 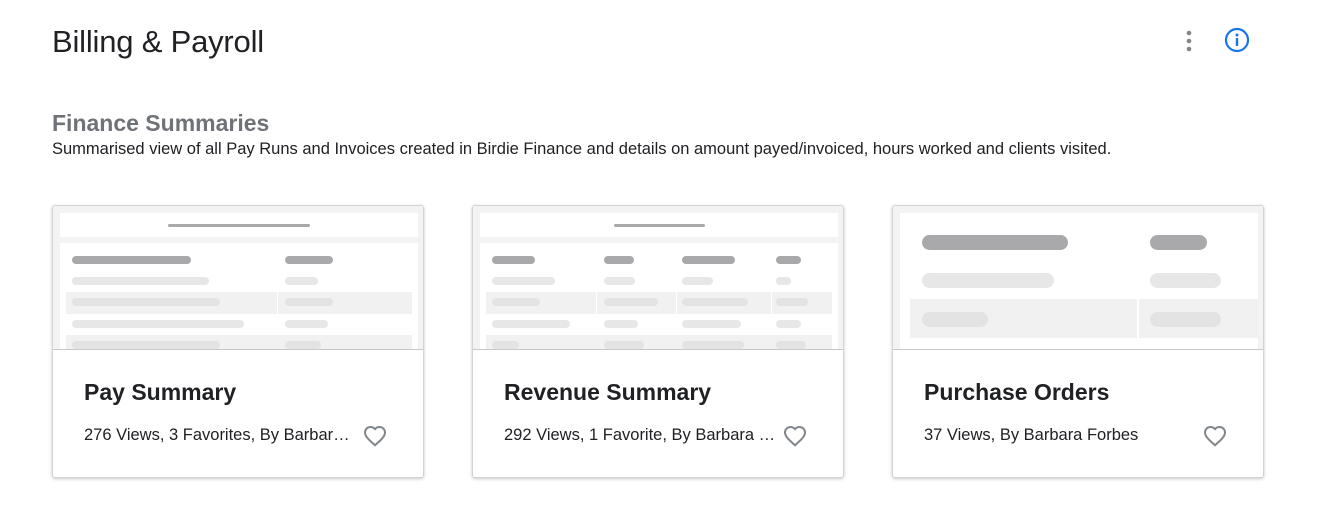 I want to click on section-title: Finance Summaries, so click(x=161, y=123).